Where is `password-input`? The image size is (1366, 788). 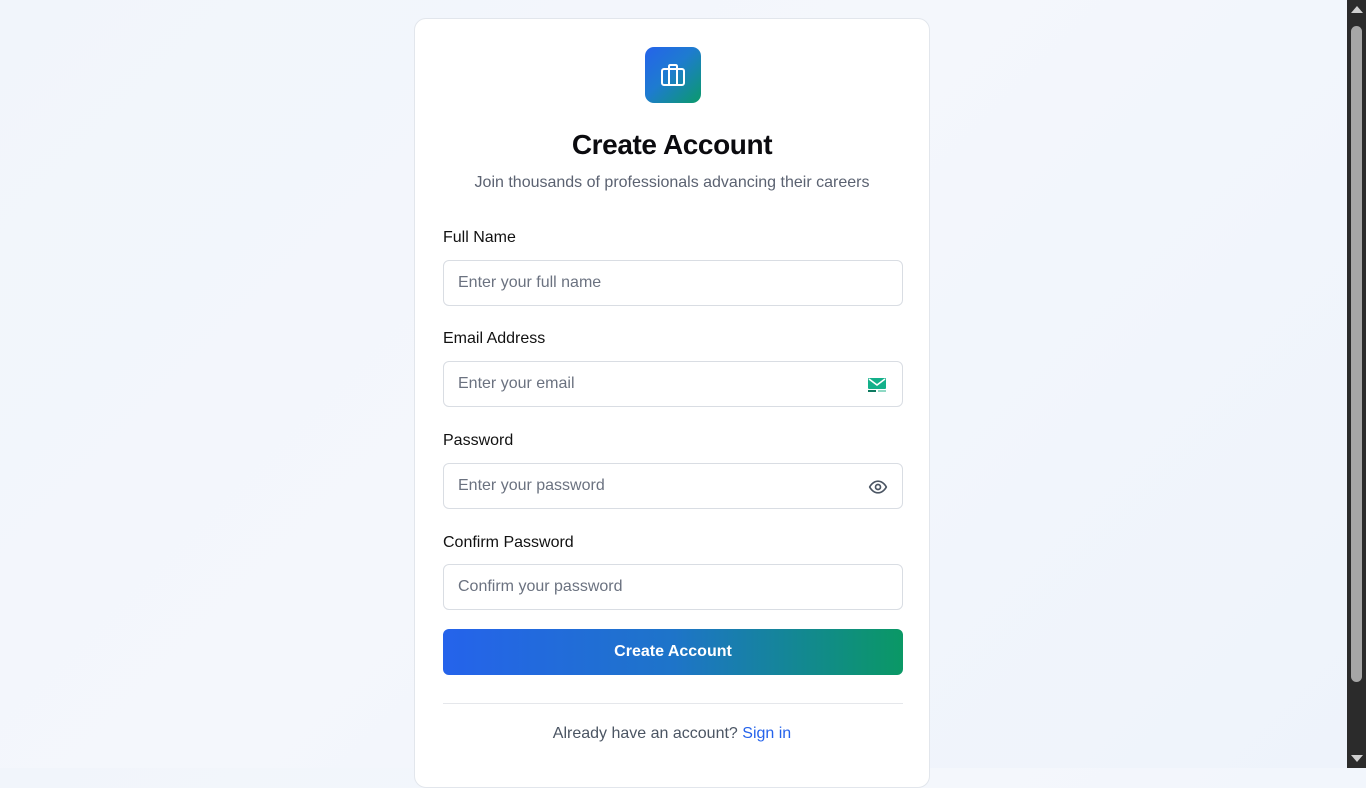
password-input is located at coordinates (673, 486).